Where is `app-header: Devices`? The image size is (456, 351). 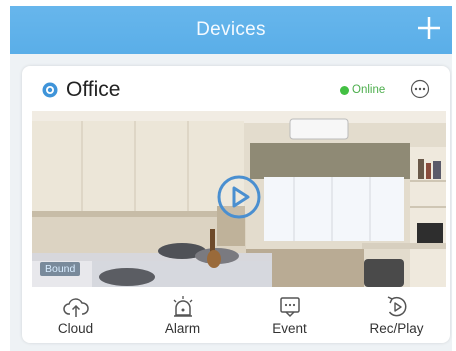
app-header: Devices is located at coordinates (231, 30).